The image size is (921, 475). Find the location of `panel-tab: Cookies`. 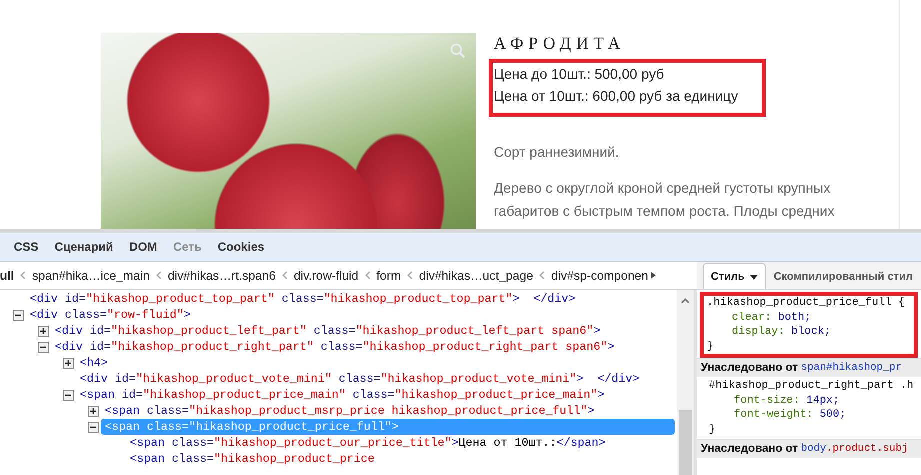

panel-tab: Cookies is located at coordinates (241, 247).